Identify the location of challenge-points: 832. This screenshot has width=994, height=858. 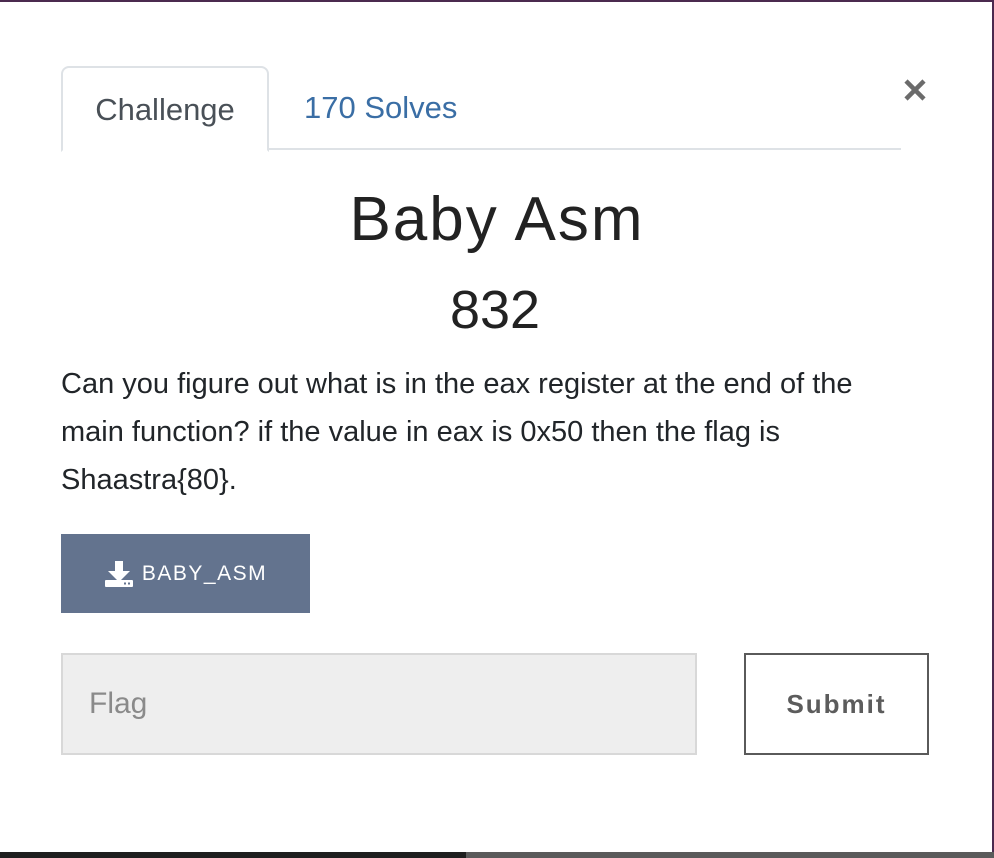
(495, 310).